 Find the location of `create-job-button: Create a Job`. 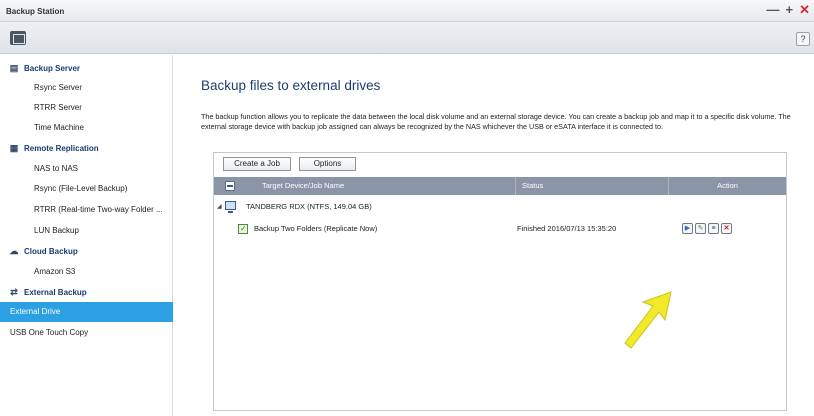

create-job-button: Create a Job is located at coordinates (257, 164).